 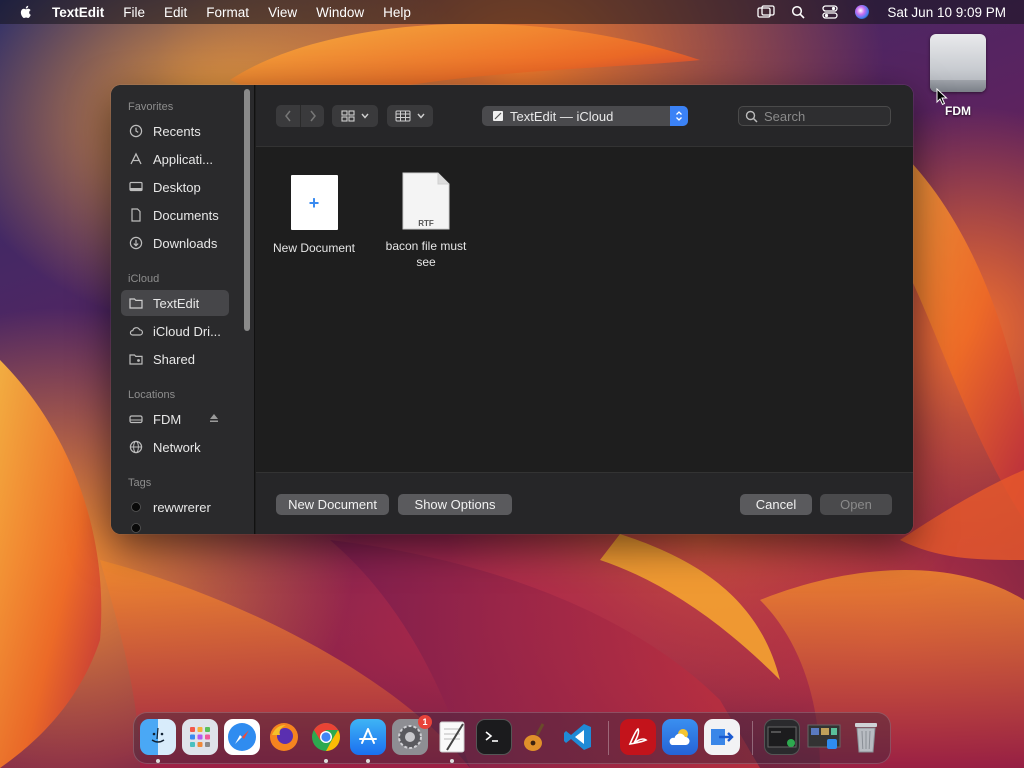 I want to click on menu-window: Window, so click(x=340, y=12).